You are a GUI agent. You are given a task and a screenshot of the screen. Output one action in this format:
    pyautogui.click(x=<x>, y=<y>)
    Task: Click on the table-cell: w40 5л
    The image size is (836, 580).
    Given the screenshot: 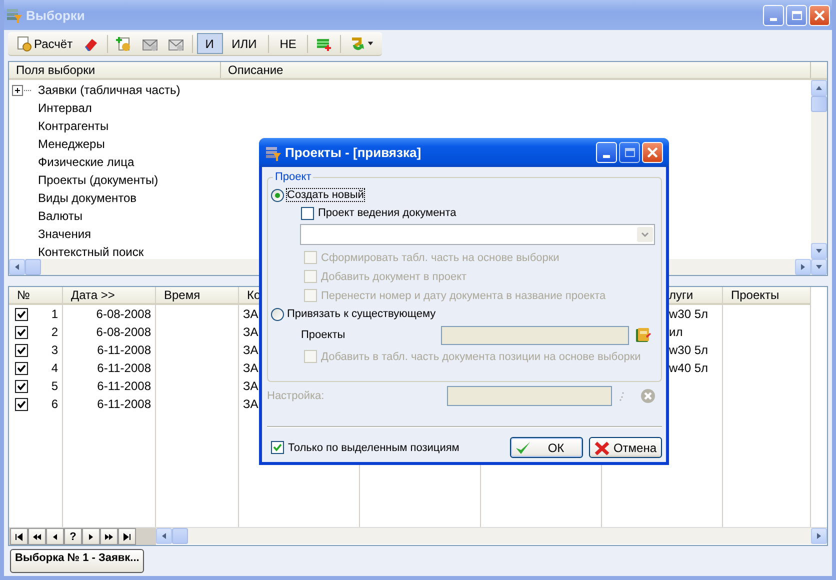 What is the action you would take?
    pyautogui.click(x=688, y=368)
    